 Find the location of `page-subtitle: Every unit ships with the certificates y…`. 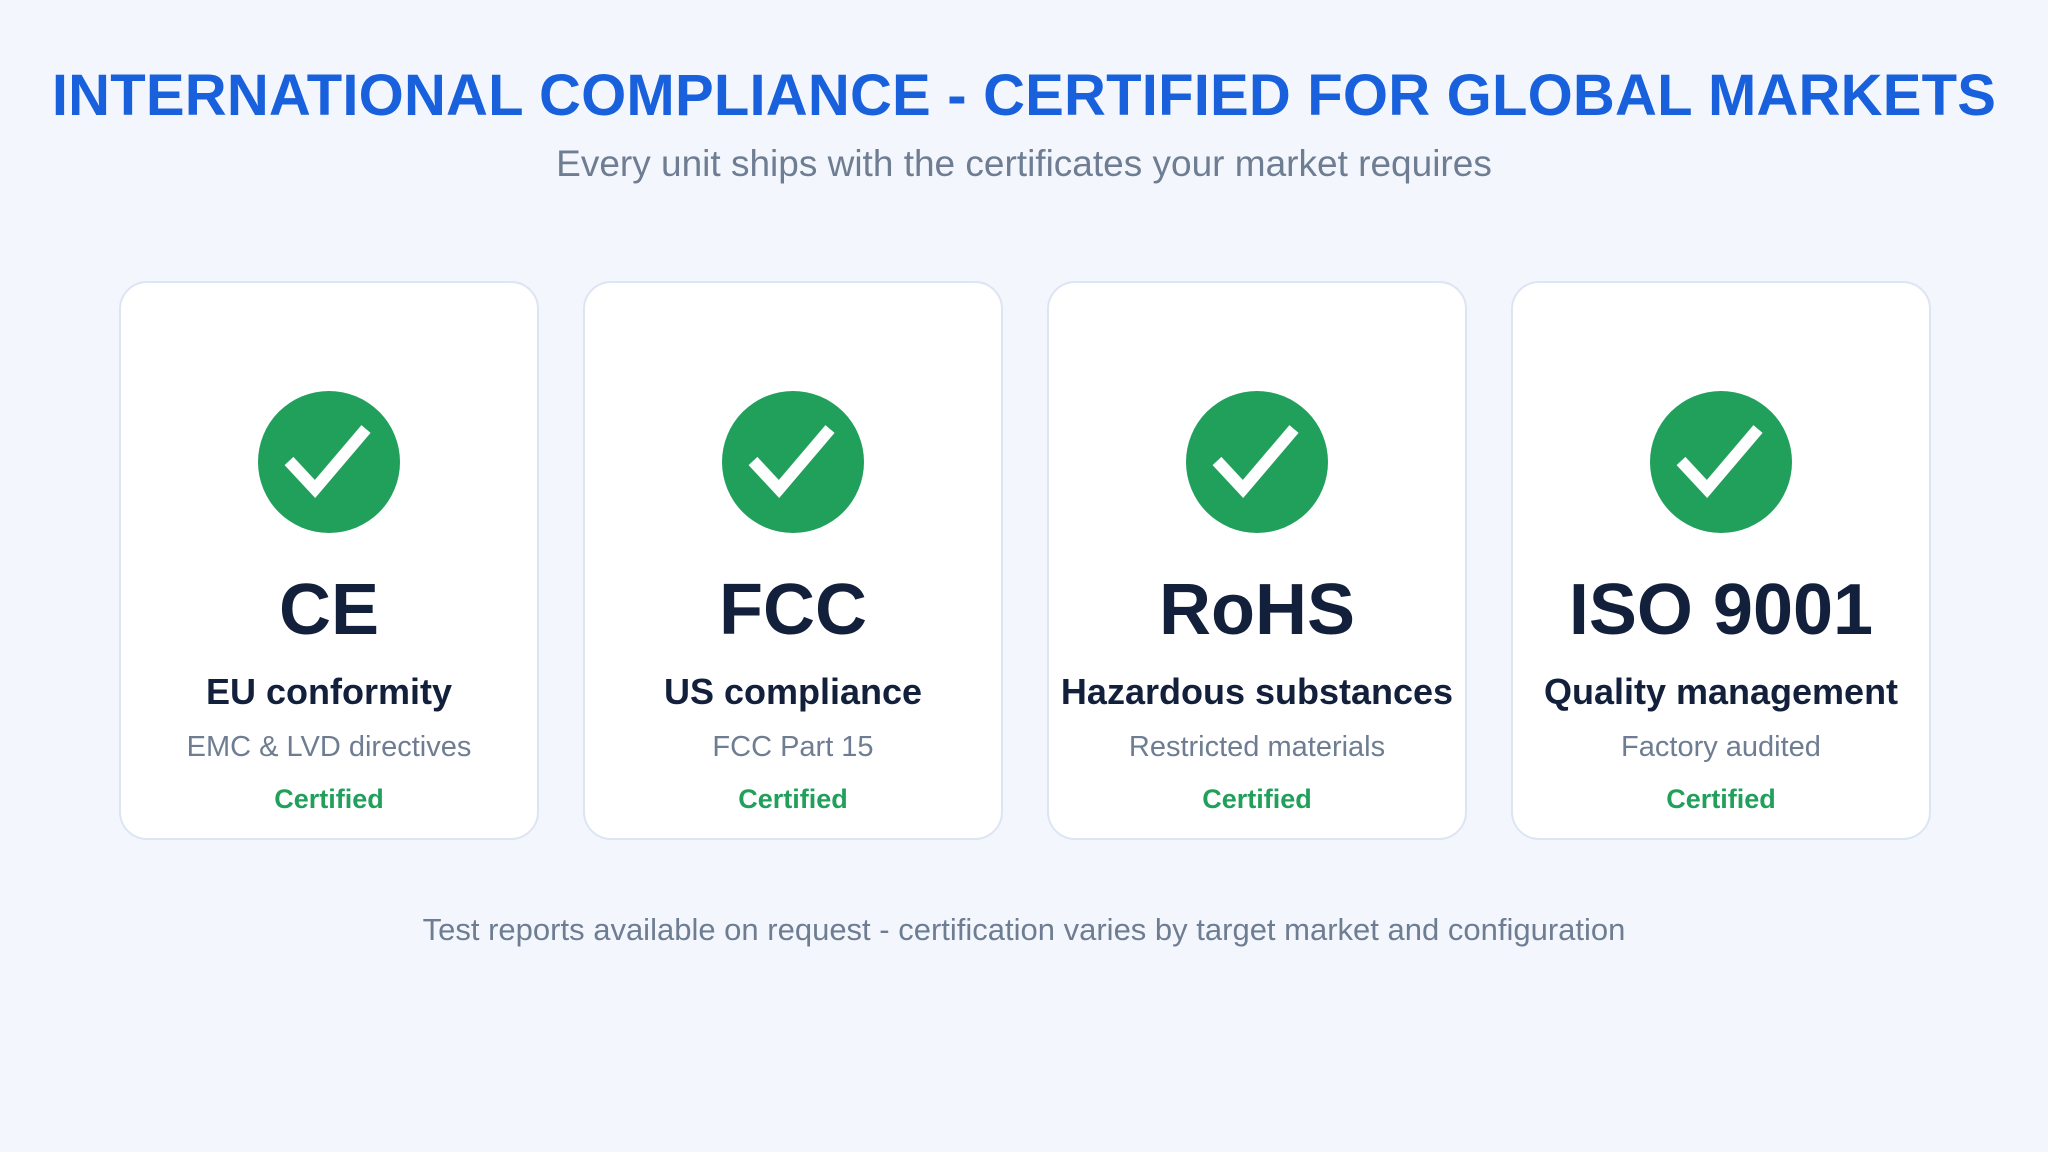

page-subtitle: Every unit ships with the certificates y… is located at coordinates (1024, 163).